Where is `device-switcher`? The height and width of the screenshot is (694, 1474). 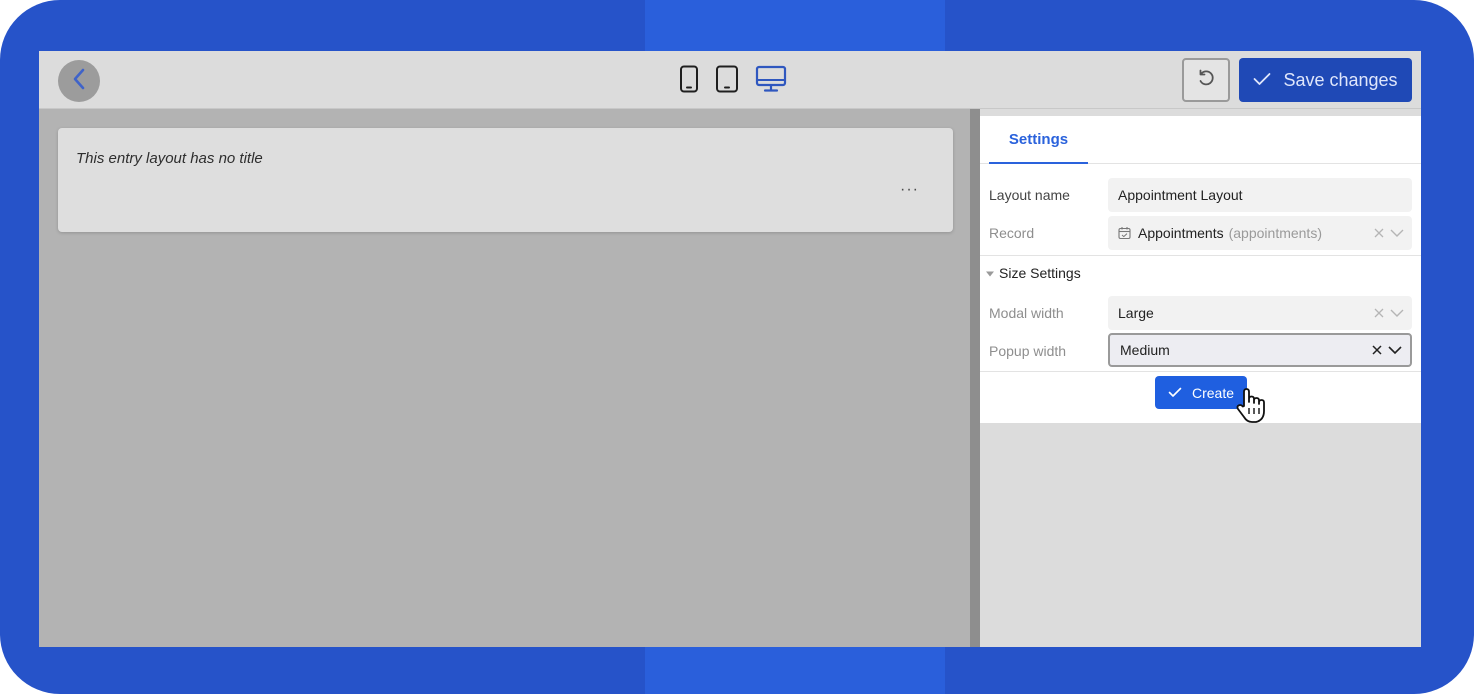 device-switcher is located at coordinates (733, 81).